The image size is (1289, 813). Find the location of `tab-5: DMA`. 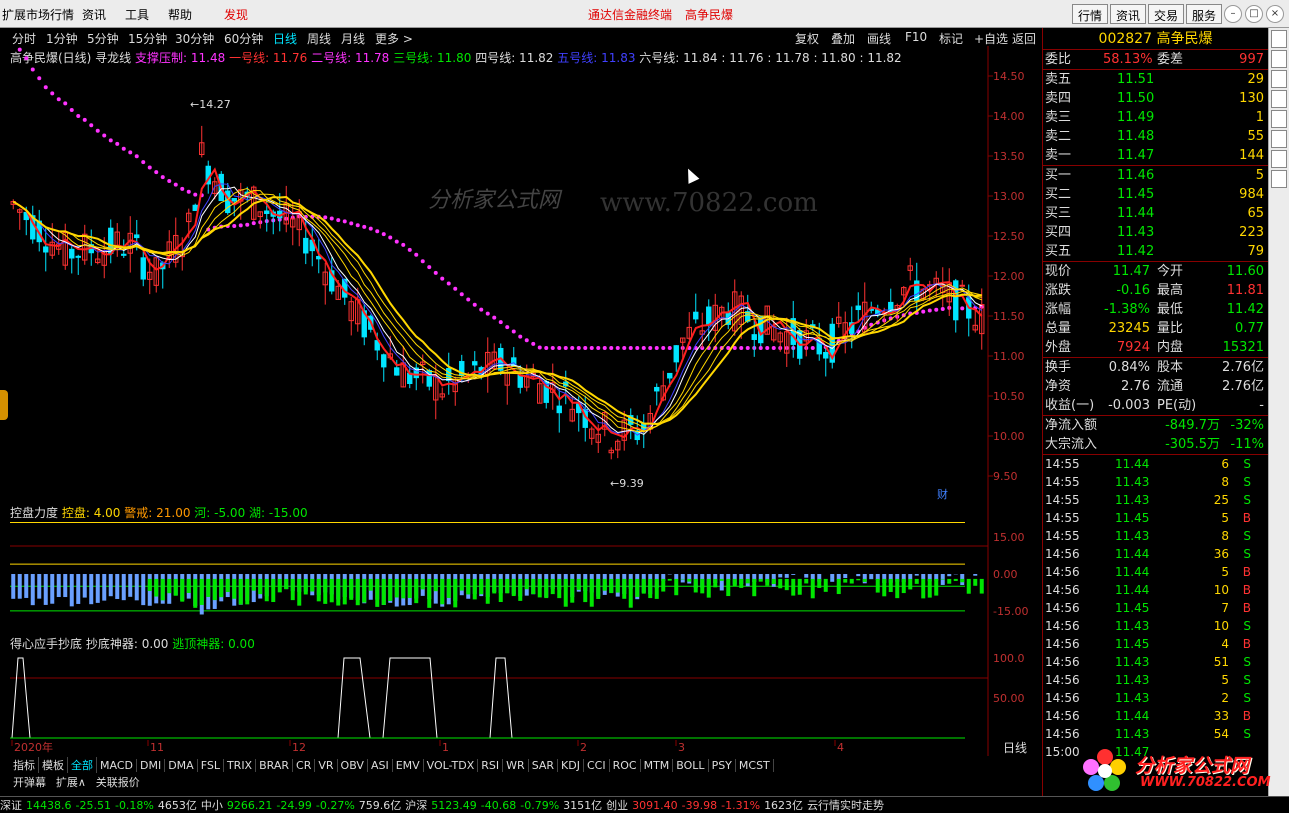

tab-5: DMA is located at coordinates (181, 765).